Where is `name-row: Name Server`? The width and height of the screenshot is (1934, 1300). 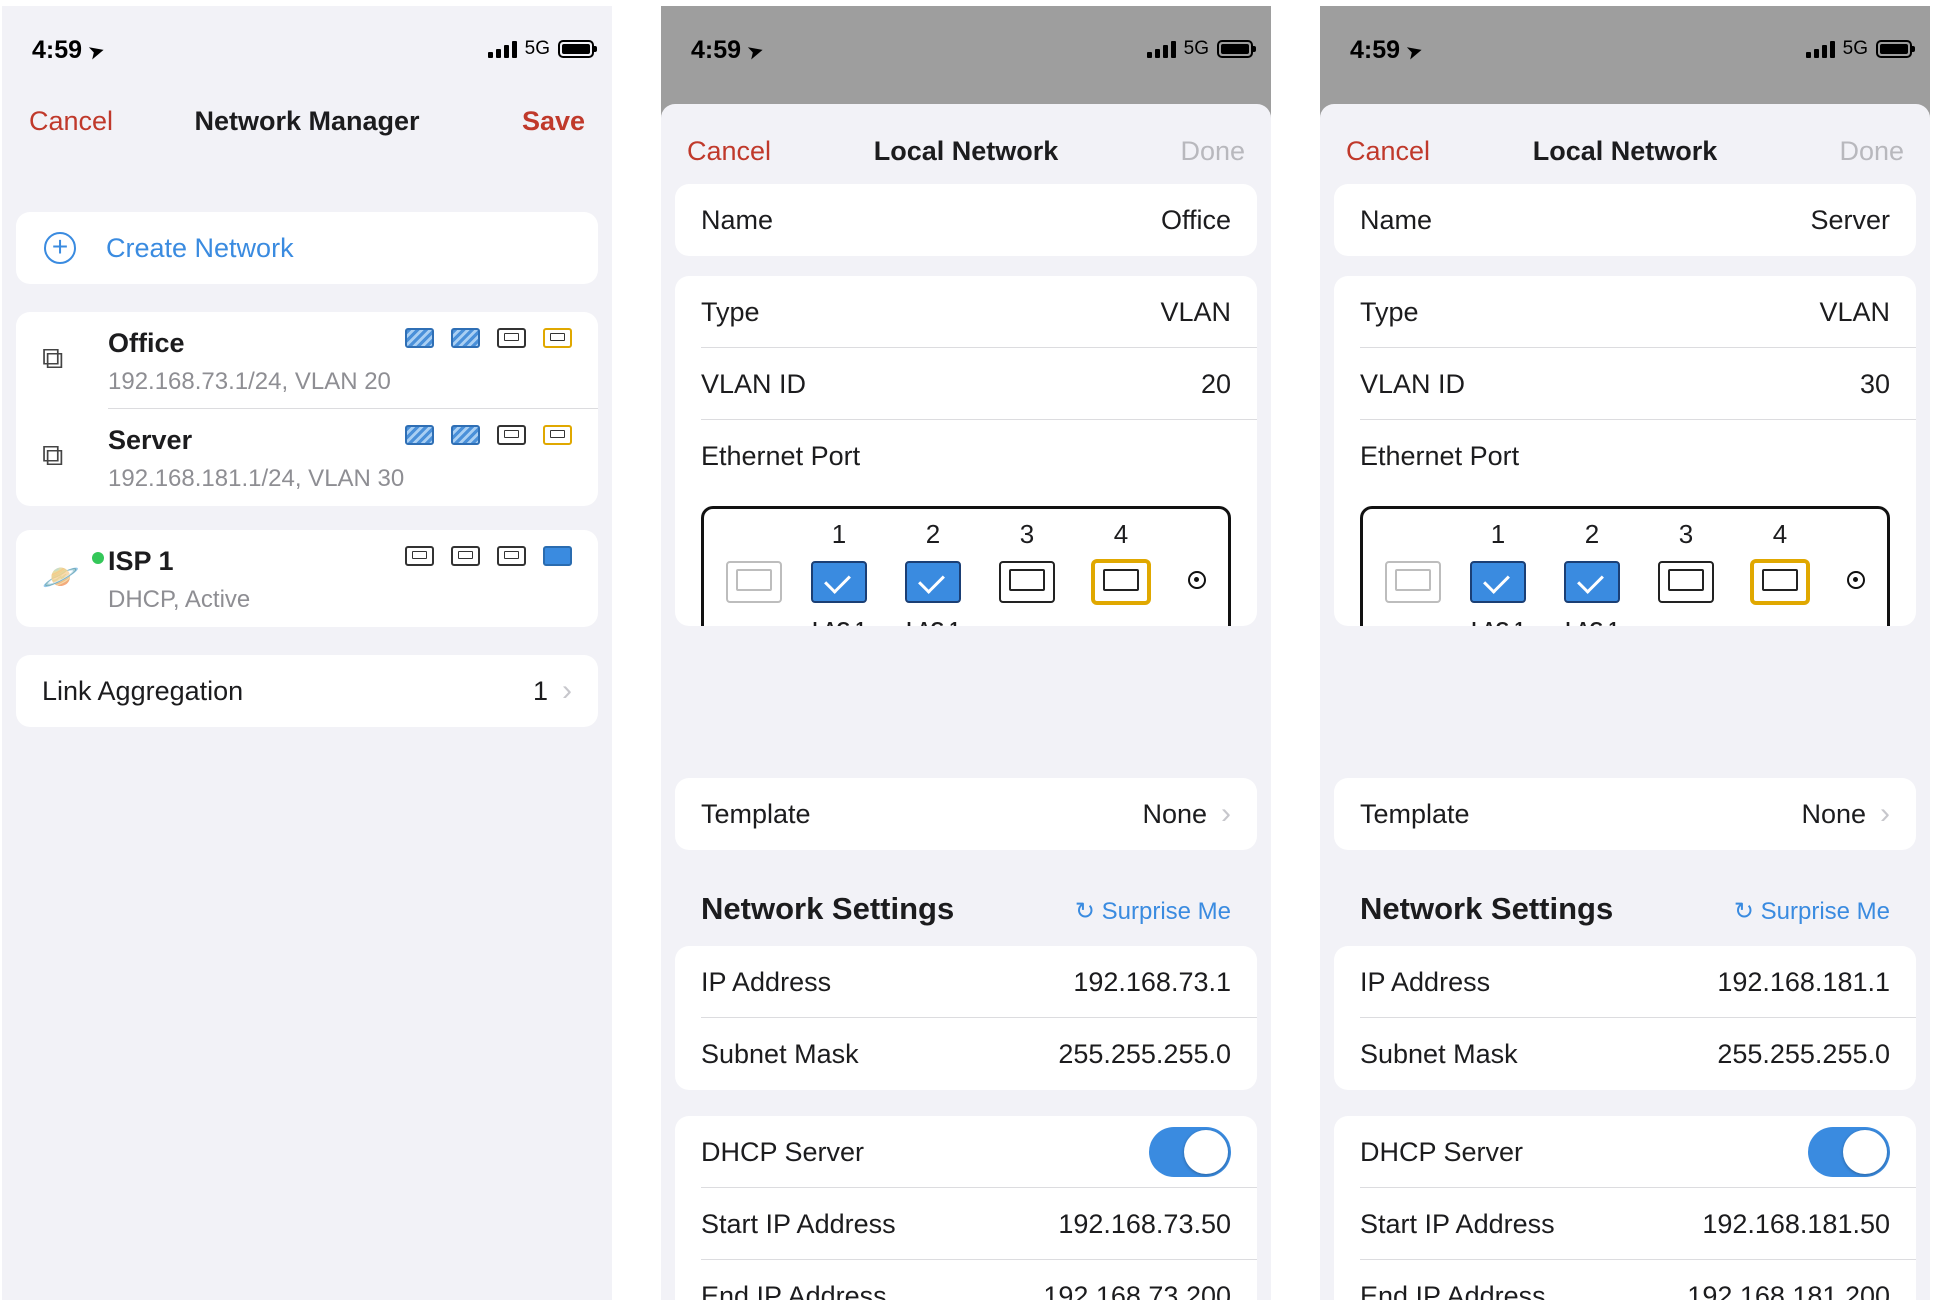 name-row: Name Server is located at coordinates (1625, 220).